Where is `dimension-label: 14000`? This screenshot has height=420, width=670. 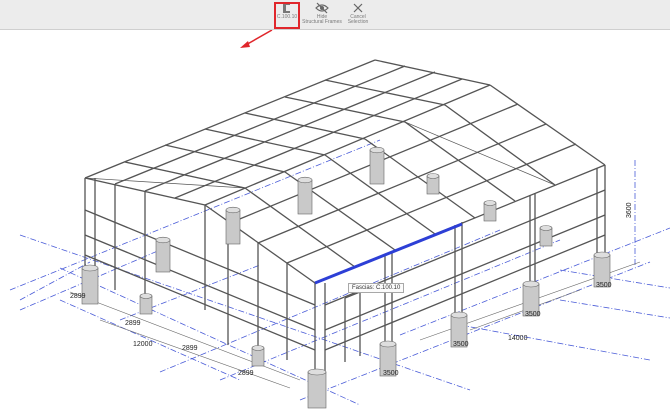
dimension-label: 14000 is located at coordinates (518, 338).